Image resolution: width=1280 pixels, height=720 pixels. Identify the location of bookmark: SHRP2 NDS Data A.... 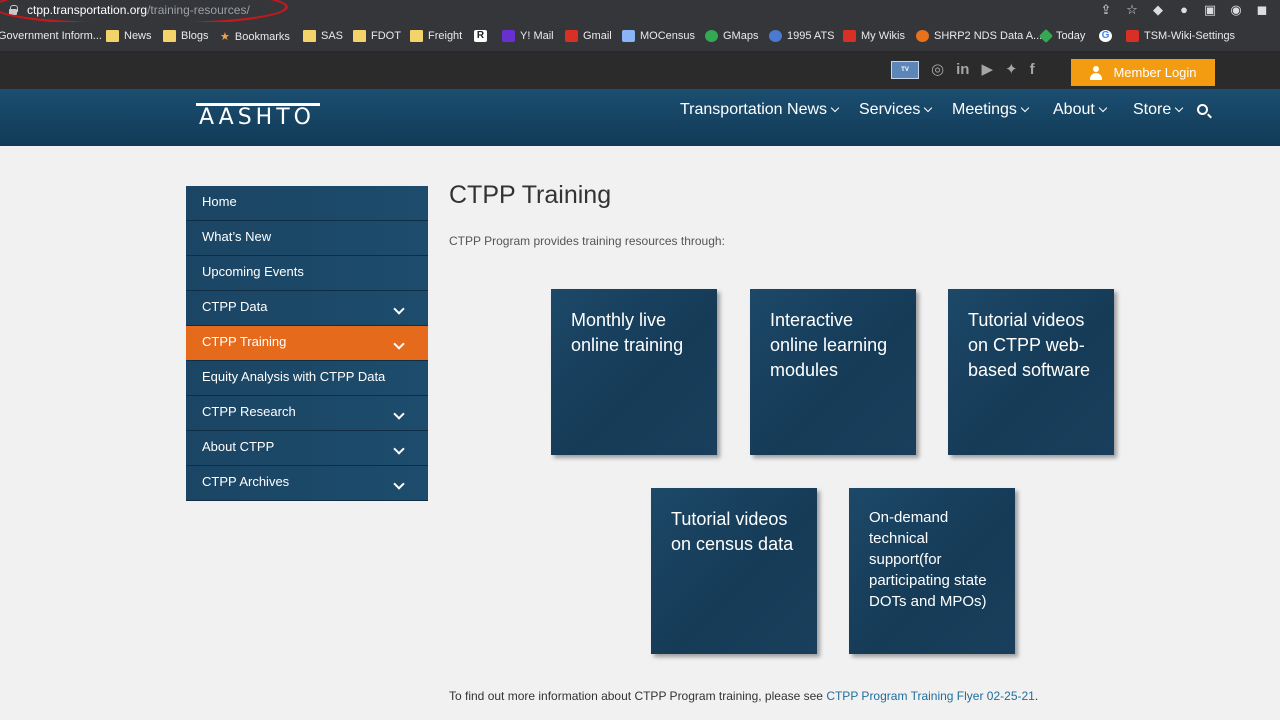
(979, 36).